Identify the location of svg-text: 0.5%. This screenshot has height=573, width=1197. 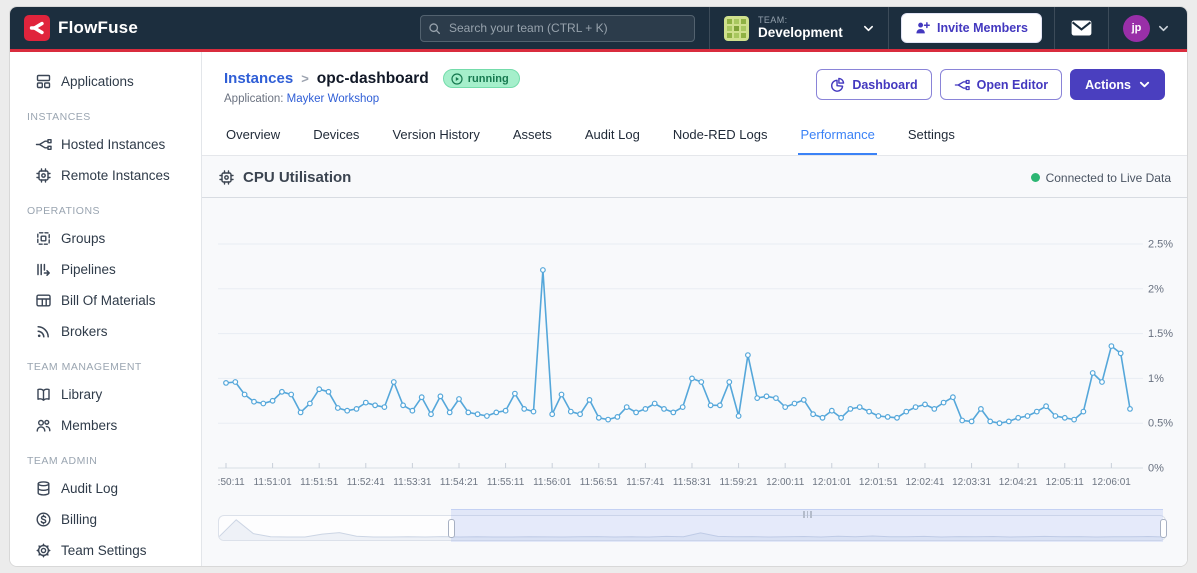
(1160, 424).